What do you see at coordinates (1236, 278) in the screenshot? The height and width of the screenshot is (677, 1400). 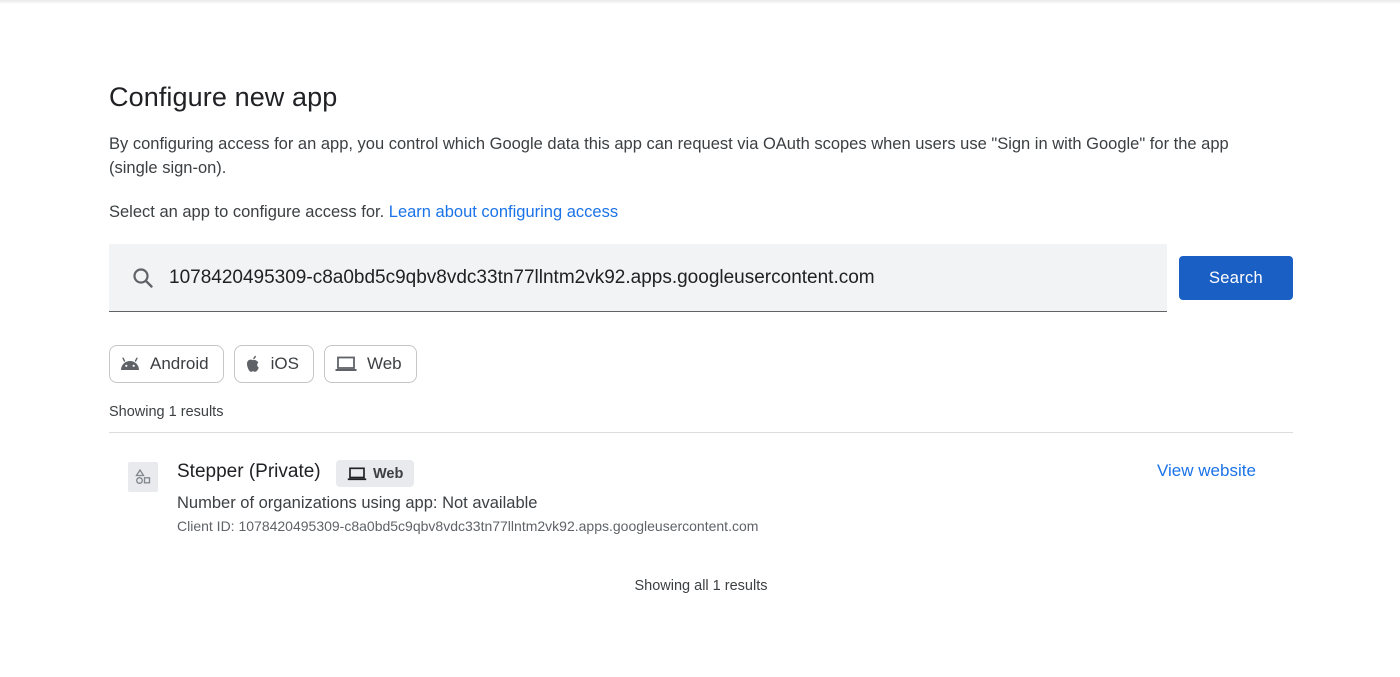 I see `search-button: Search` at bounding box center [1236, 278].